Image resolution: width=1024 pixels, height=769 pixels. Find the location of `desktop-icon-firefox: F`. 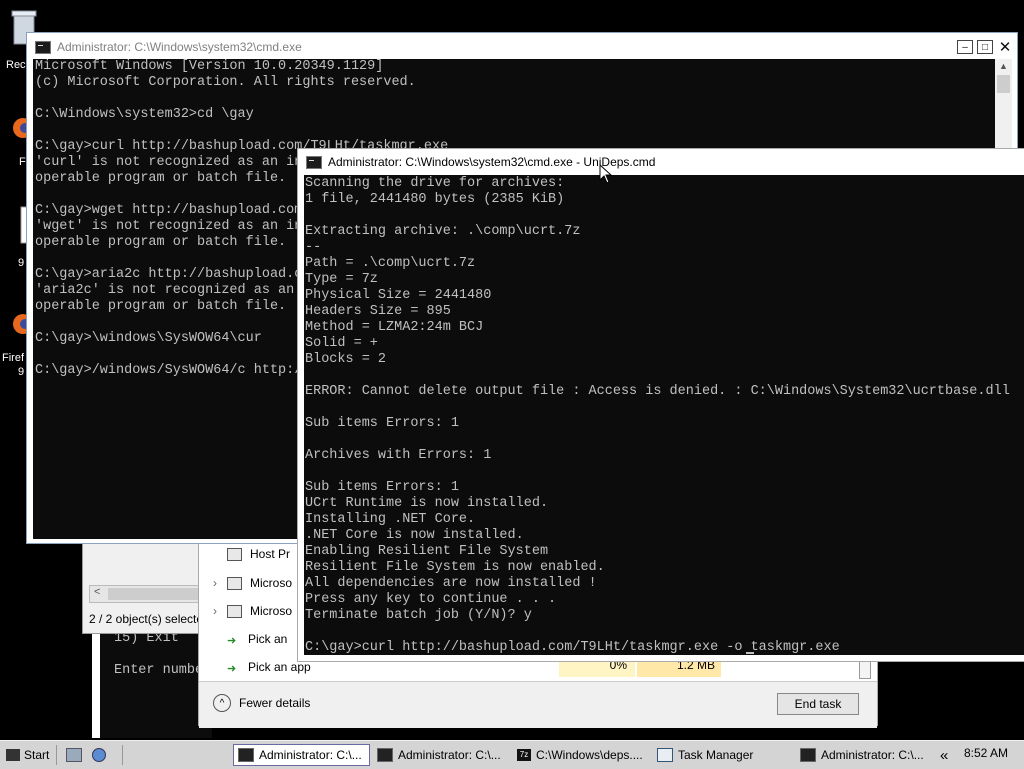

desktop-icon-firefox: F is located at coordinates (16, 138).